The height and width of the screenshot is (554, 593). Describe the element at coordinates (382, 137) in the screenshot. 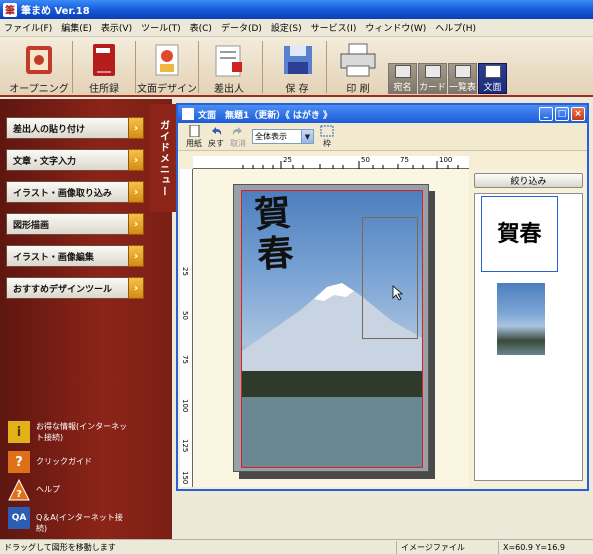

I see `document-toolbar: 用紙 戻す 取消 全体表示 ▼ 枠` at that location.